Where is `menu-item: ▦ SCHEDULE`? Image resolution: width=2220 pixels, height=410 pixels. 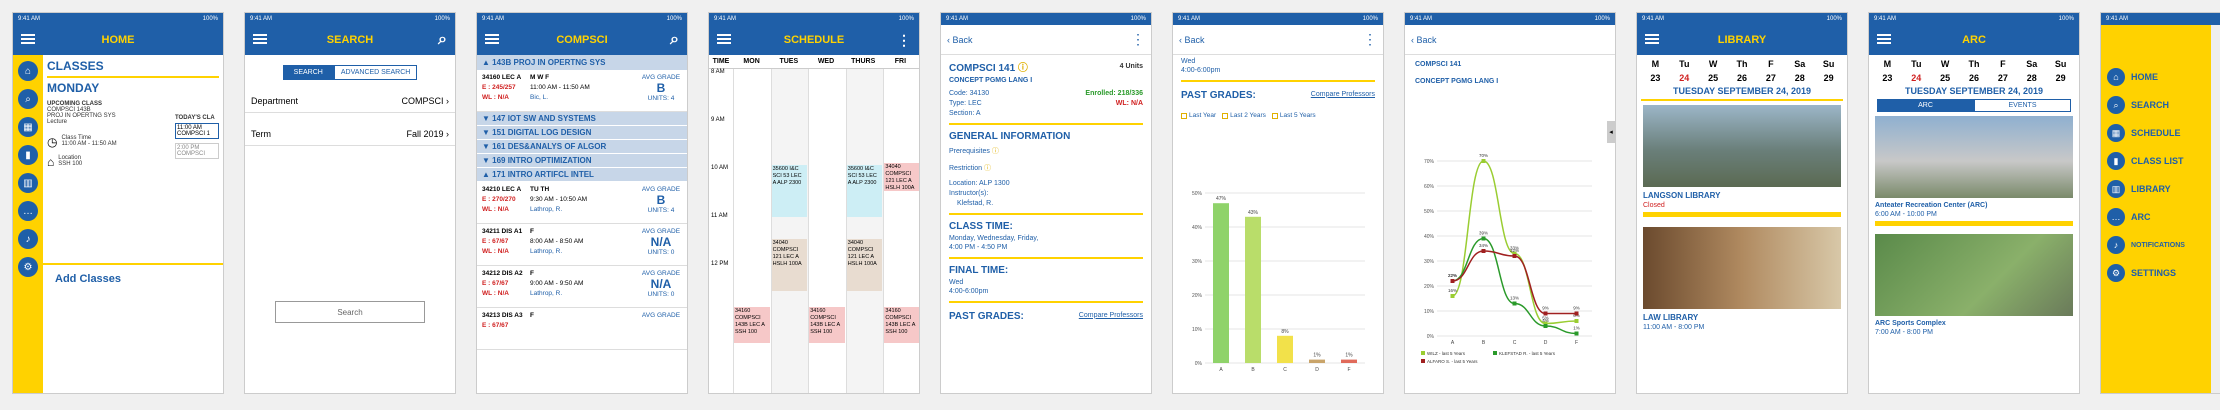
menu-item: ▦ SCHEDULE is located at coordinates (2156, 133).